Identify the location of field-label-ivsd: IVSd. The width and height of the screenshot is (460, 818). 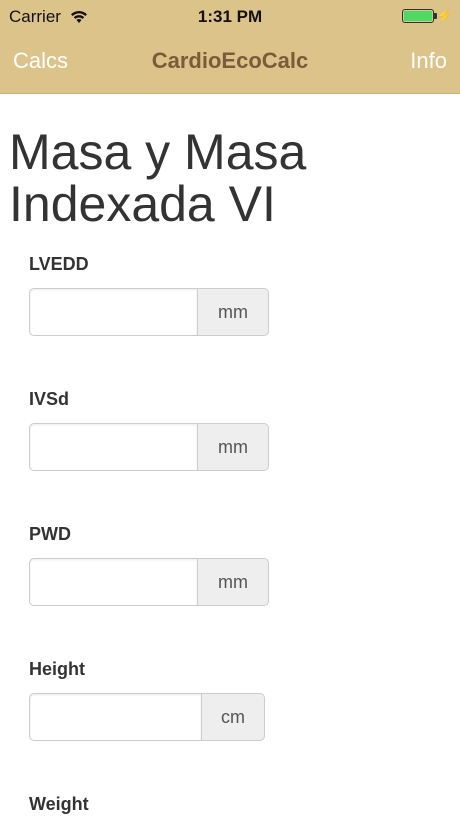
(49, 399).